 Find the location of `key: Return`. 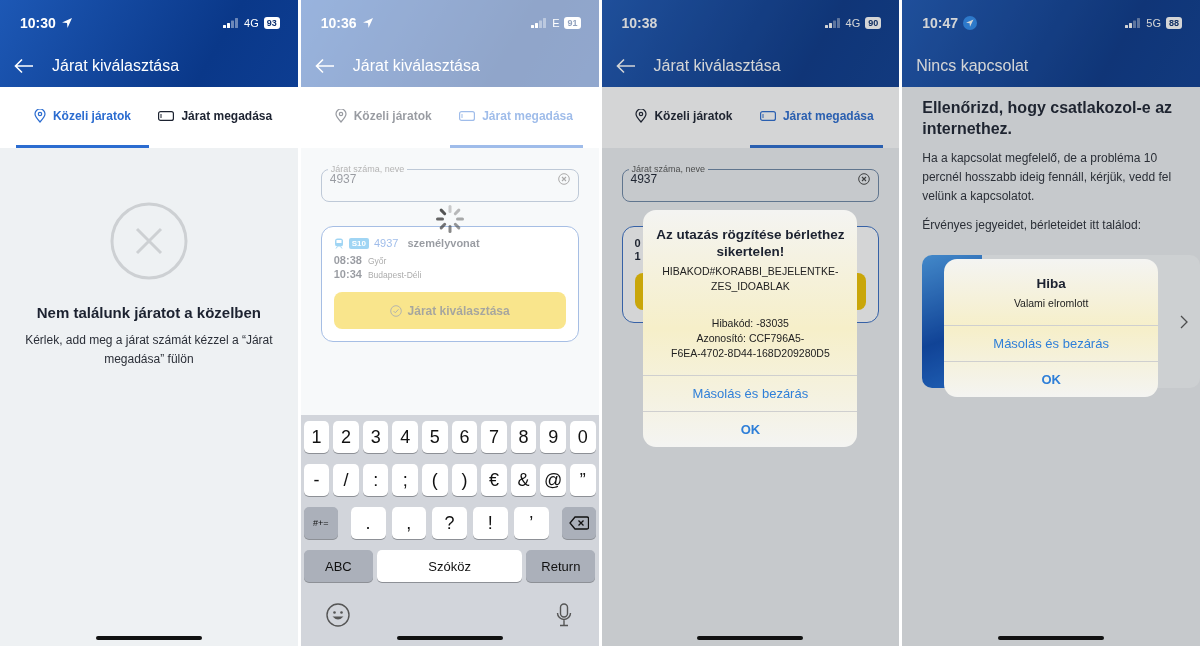

key: Return is located at coordinates (561, 566).